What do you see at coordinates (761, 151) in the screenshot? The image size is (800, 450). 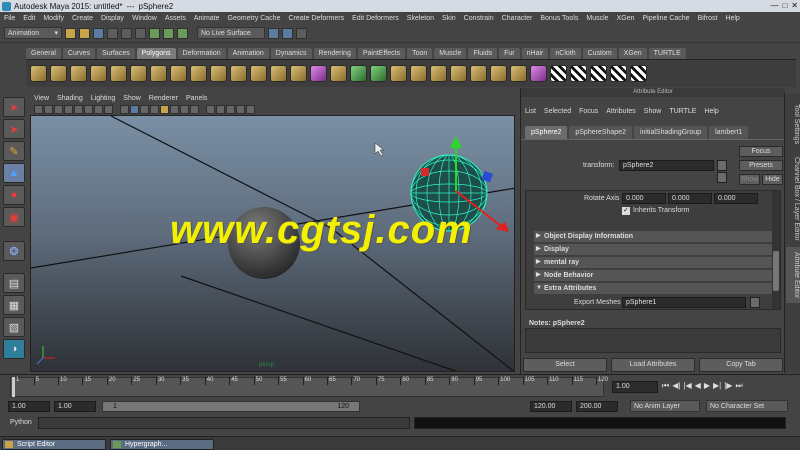 I see `focus-button: Focus` at bounding box center [761, 151].